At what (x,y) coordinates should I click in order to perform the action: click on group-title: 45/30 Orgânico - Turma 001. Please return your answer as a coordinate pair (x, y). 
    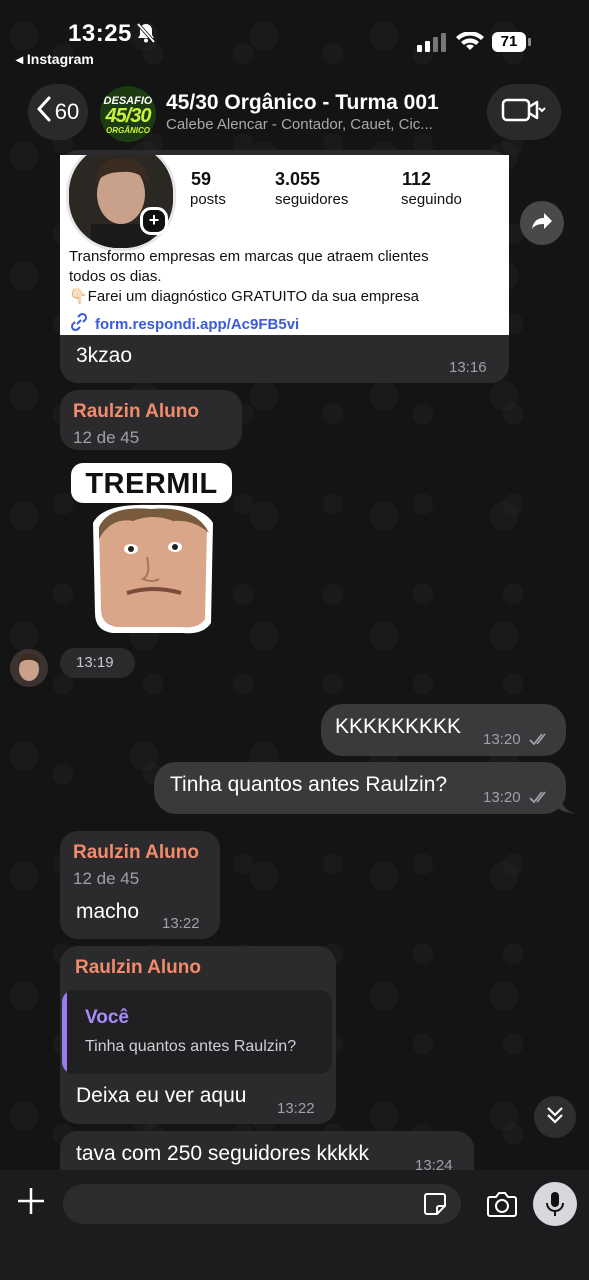
    Looking at the image, I should click on (302, 103).